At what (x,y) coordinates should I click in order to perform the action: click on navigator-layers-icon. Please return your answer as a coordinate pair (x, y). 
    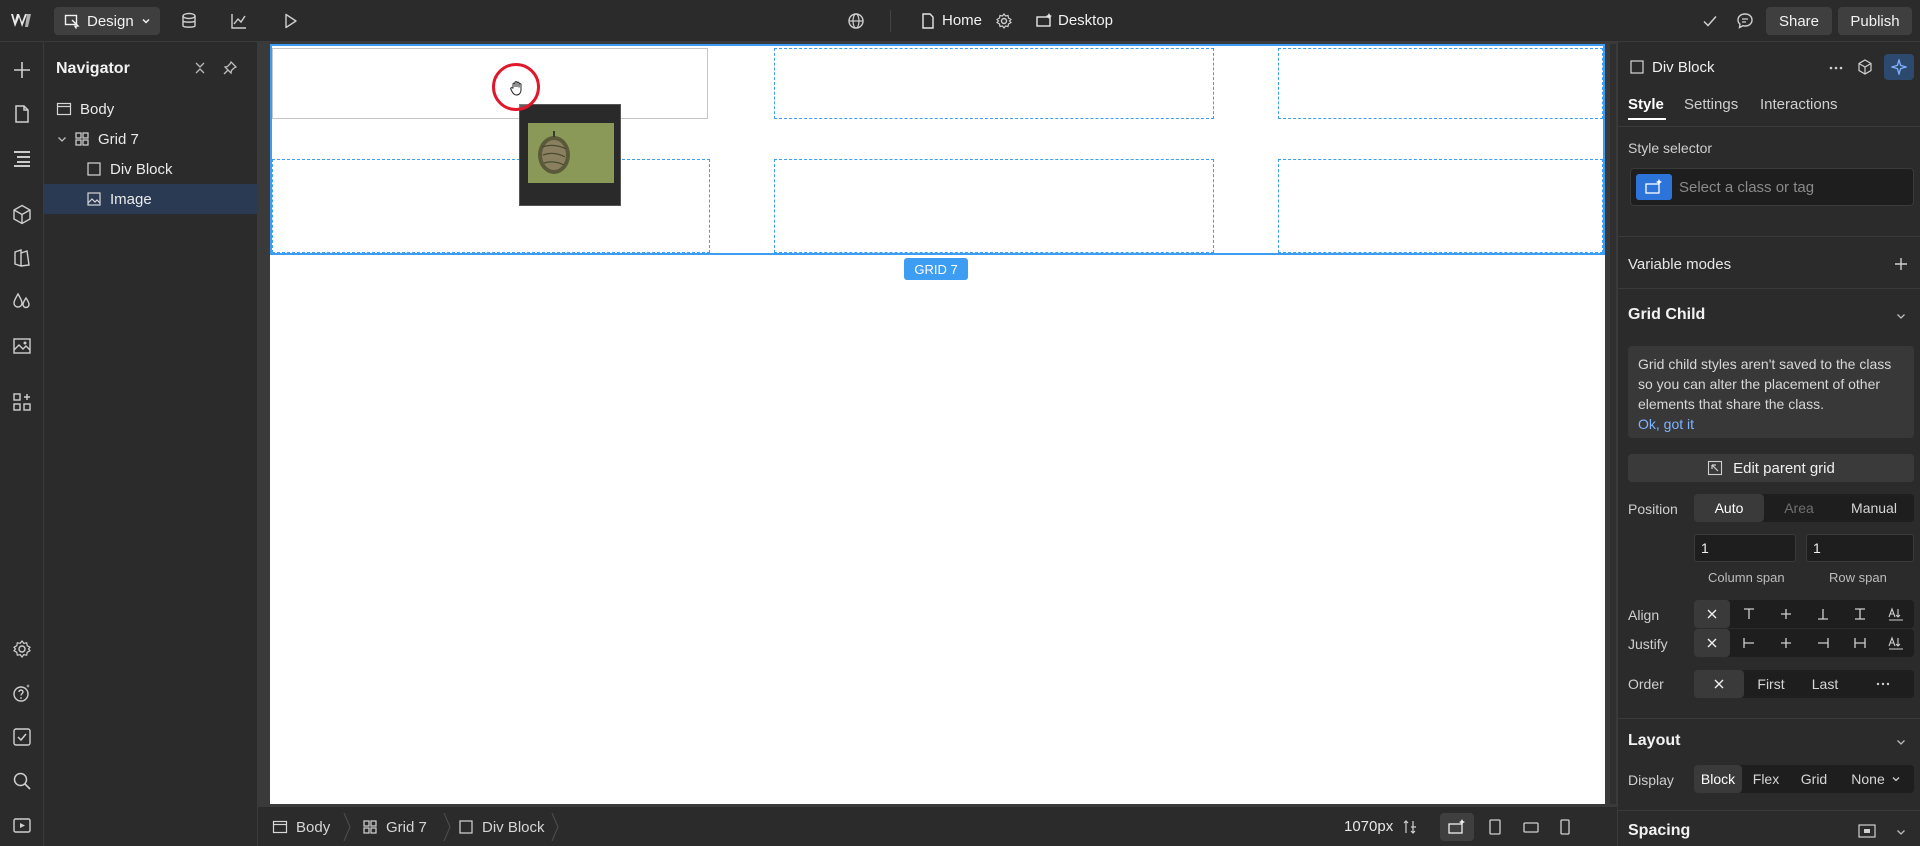
    Looking at the image, I should click on (22, 158).